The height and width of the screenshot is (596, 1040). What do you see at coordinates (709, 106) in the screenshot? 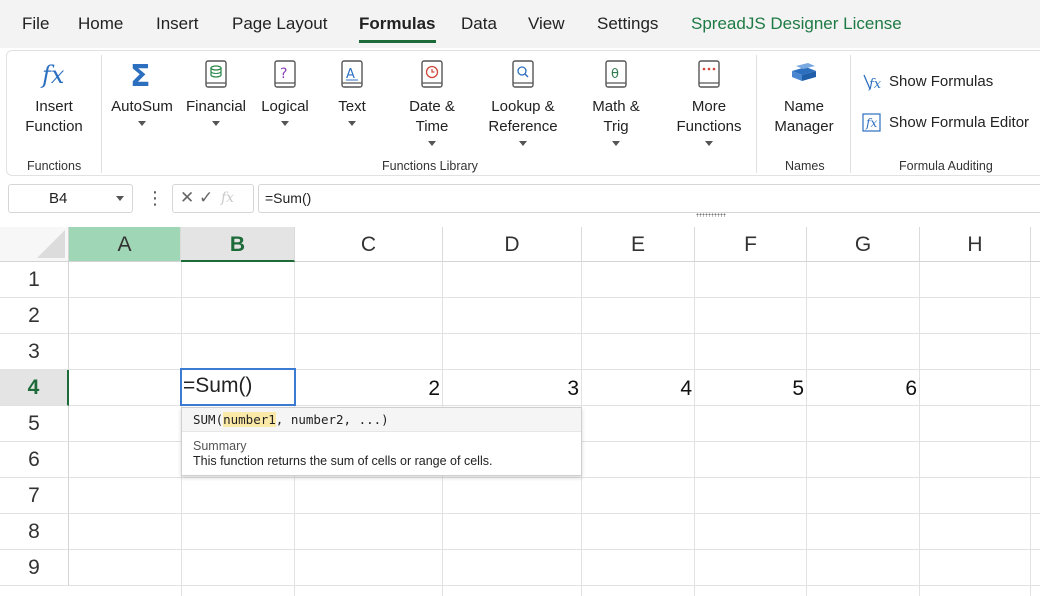
I see `more-functions-label-1: More` at bounding box center [709, 106].